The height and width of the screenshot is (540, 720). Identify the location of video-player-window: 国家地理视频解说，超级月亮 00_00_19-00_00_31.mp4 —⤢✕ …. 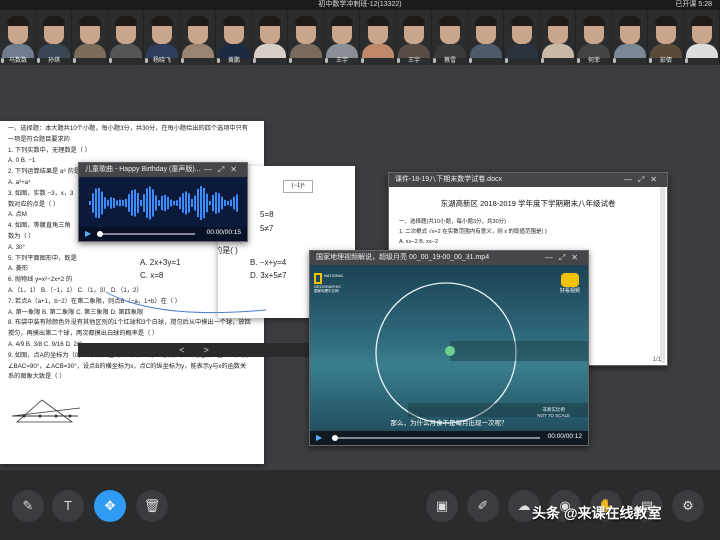
(449, 348).